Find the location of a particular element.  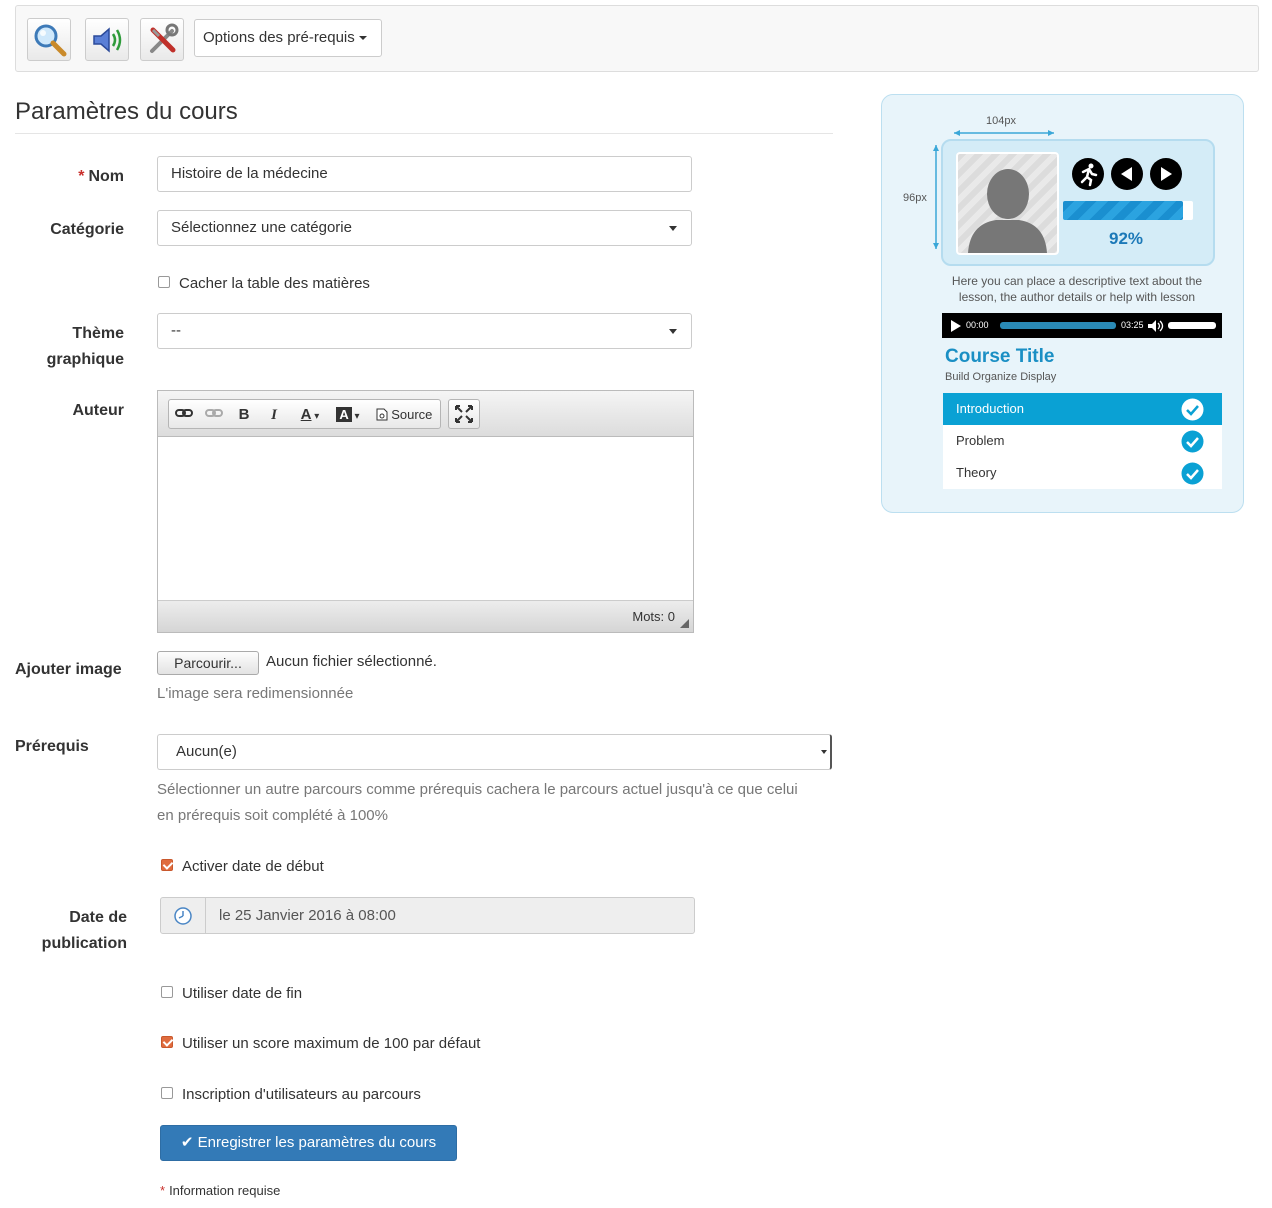

check-icon: ✔ is located at coordinates (187, 1142).